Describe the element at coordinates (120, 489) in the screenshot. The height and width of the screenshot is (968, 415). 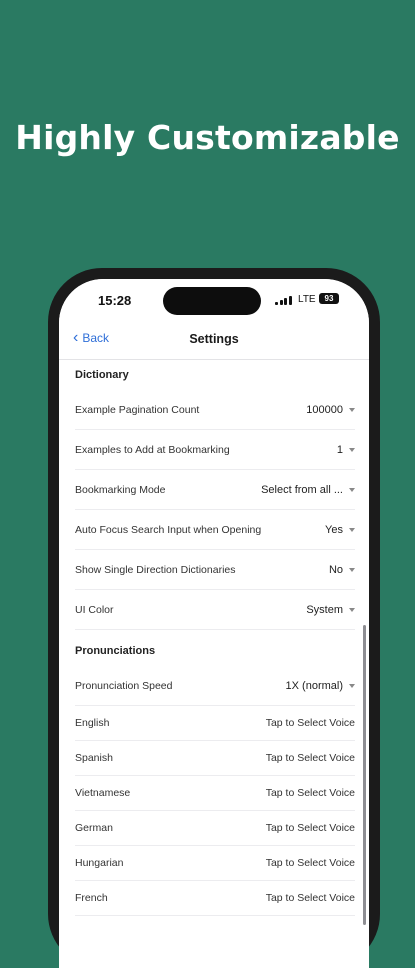
I see `setting-label: Bookmarking Mode` at that location.